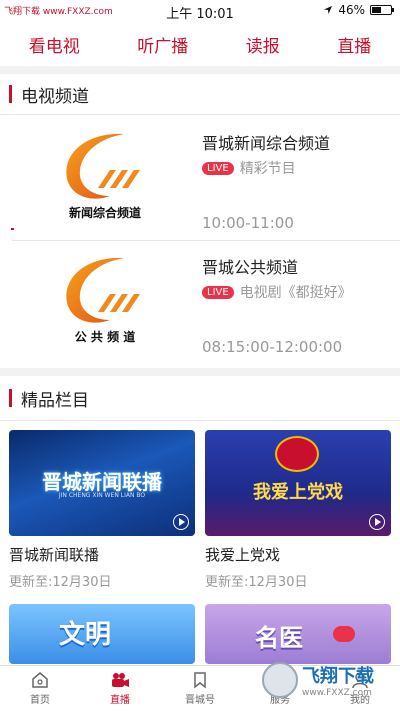  What do you see at coordinates (200, 11) in the screenshot?
I see `status-bar: 飞翔下载 www.FXXZ.com 上午 10:01 46%` at bounding box center [200, 11].